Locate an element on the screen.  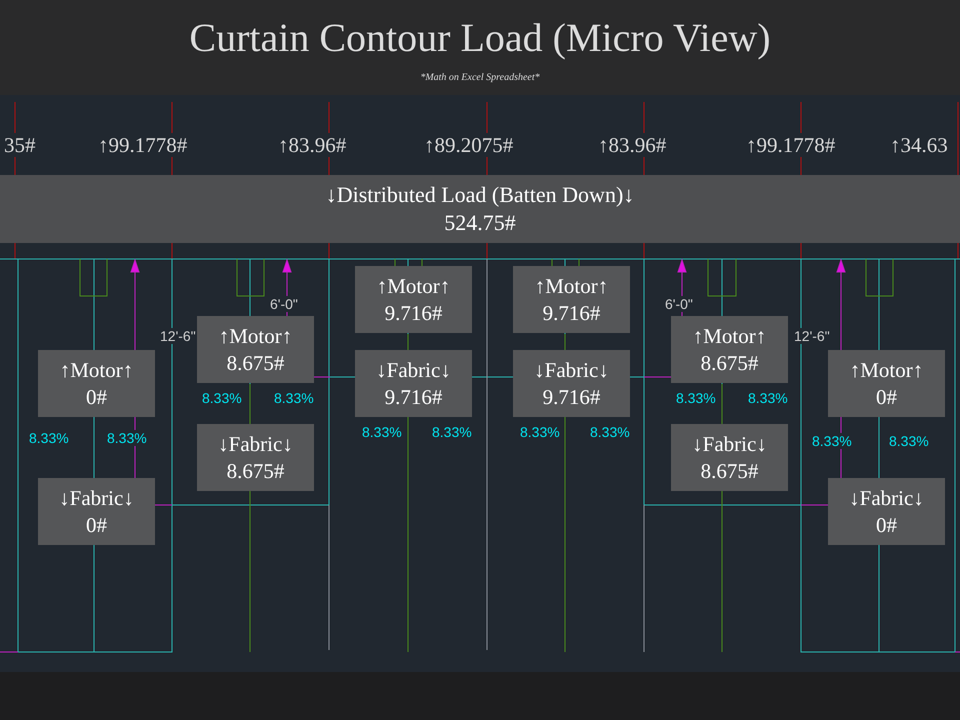
banner-label: ↓Distributed Load (Batten Down)↓ is located at coordinates (480, 195).